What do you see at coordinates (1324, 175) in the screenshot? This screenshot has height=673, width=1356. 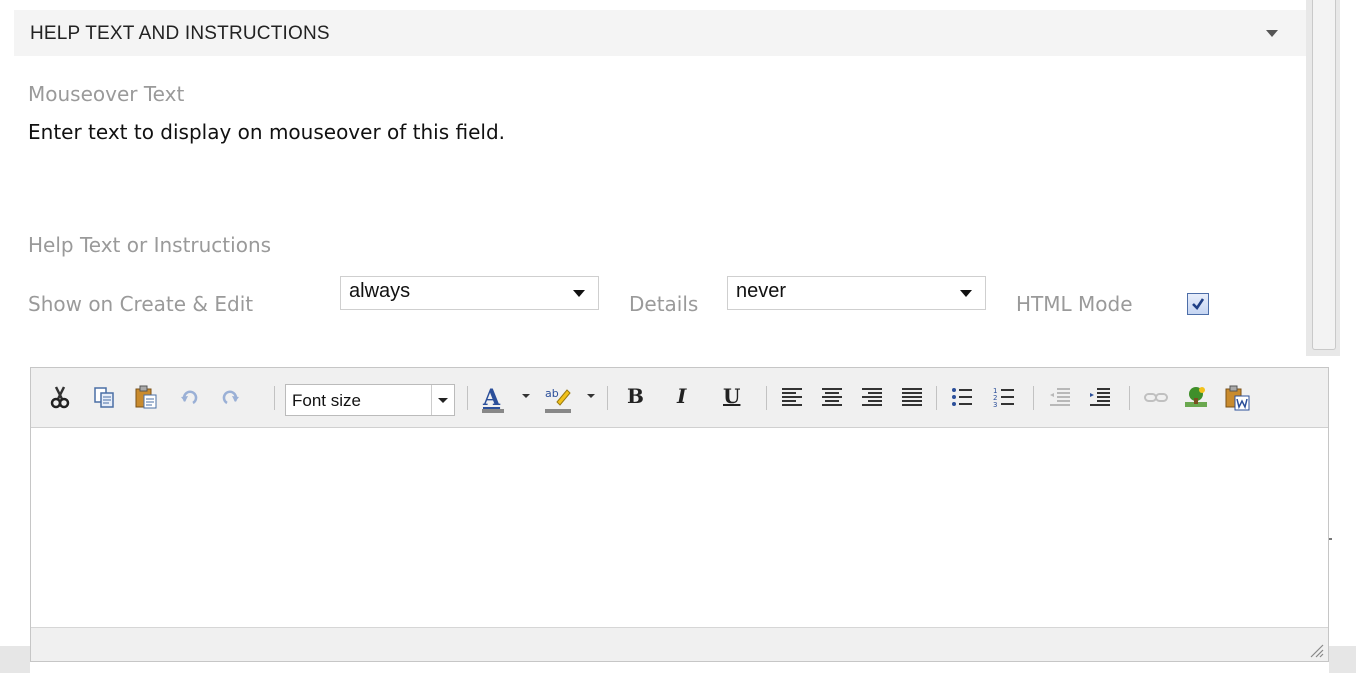 I see `scrollbar-thumb` at bounding box center [1324, 175].